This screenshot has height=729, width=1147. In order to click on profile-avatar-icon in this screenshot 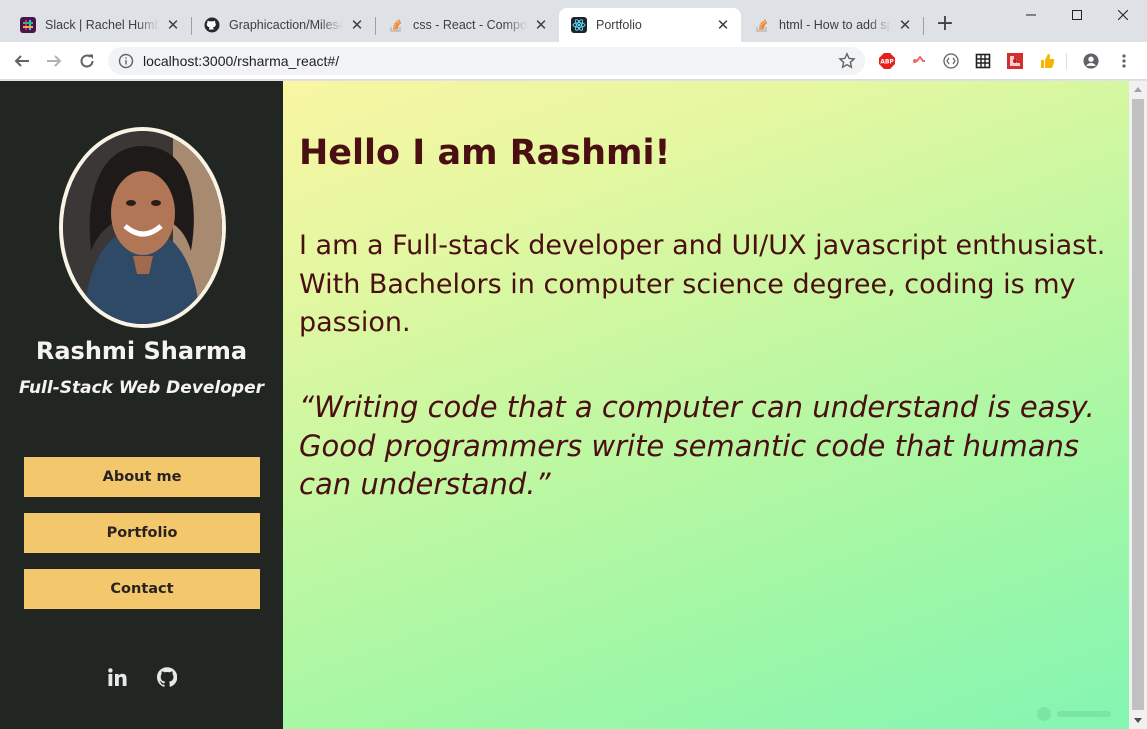, I will do `click(1091, 61)`.